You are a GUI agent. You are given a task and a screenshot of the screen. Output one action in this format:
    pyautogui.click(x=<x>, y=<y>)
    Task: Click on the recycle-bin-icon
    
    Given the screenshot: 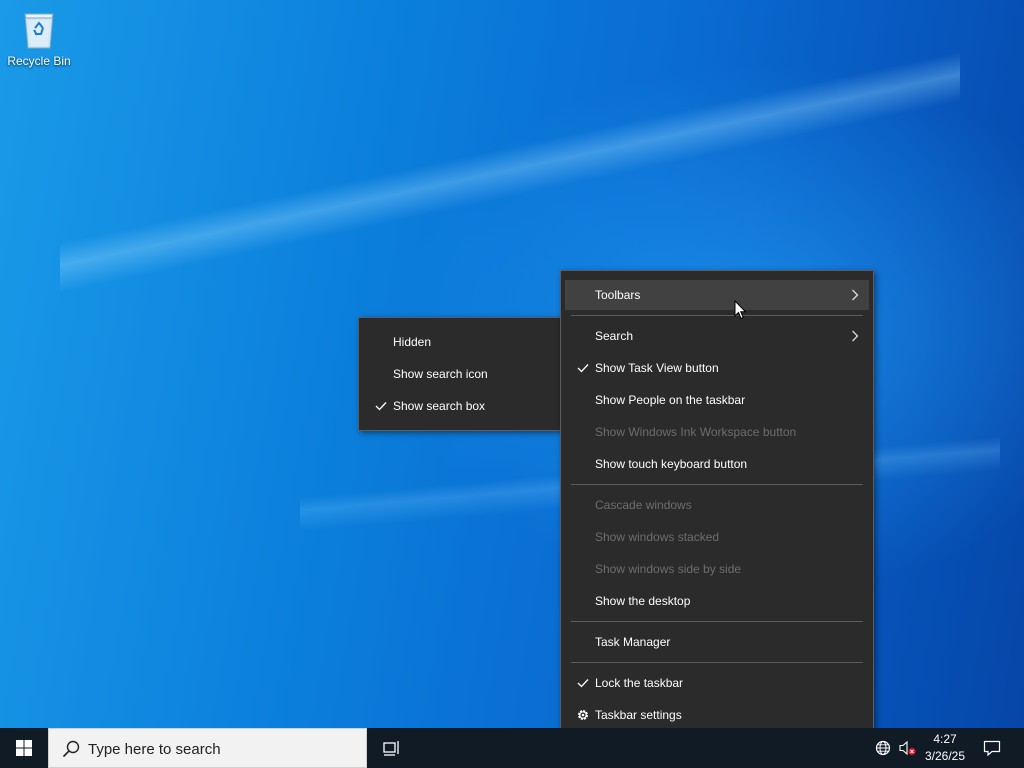 What is the action you would take?
    pyautogui.click(x=39, y=31)
    